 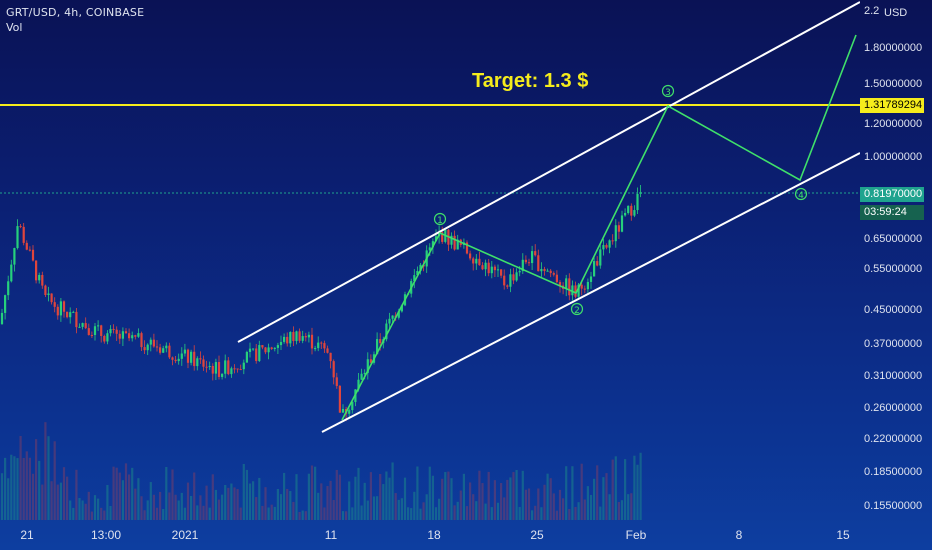 I want to click on time-tick: Feb, so click(x=636, y=535).